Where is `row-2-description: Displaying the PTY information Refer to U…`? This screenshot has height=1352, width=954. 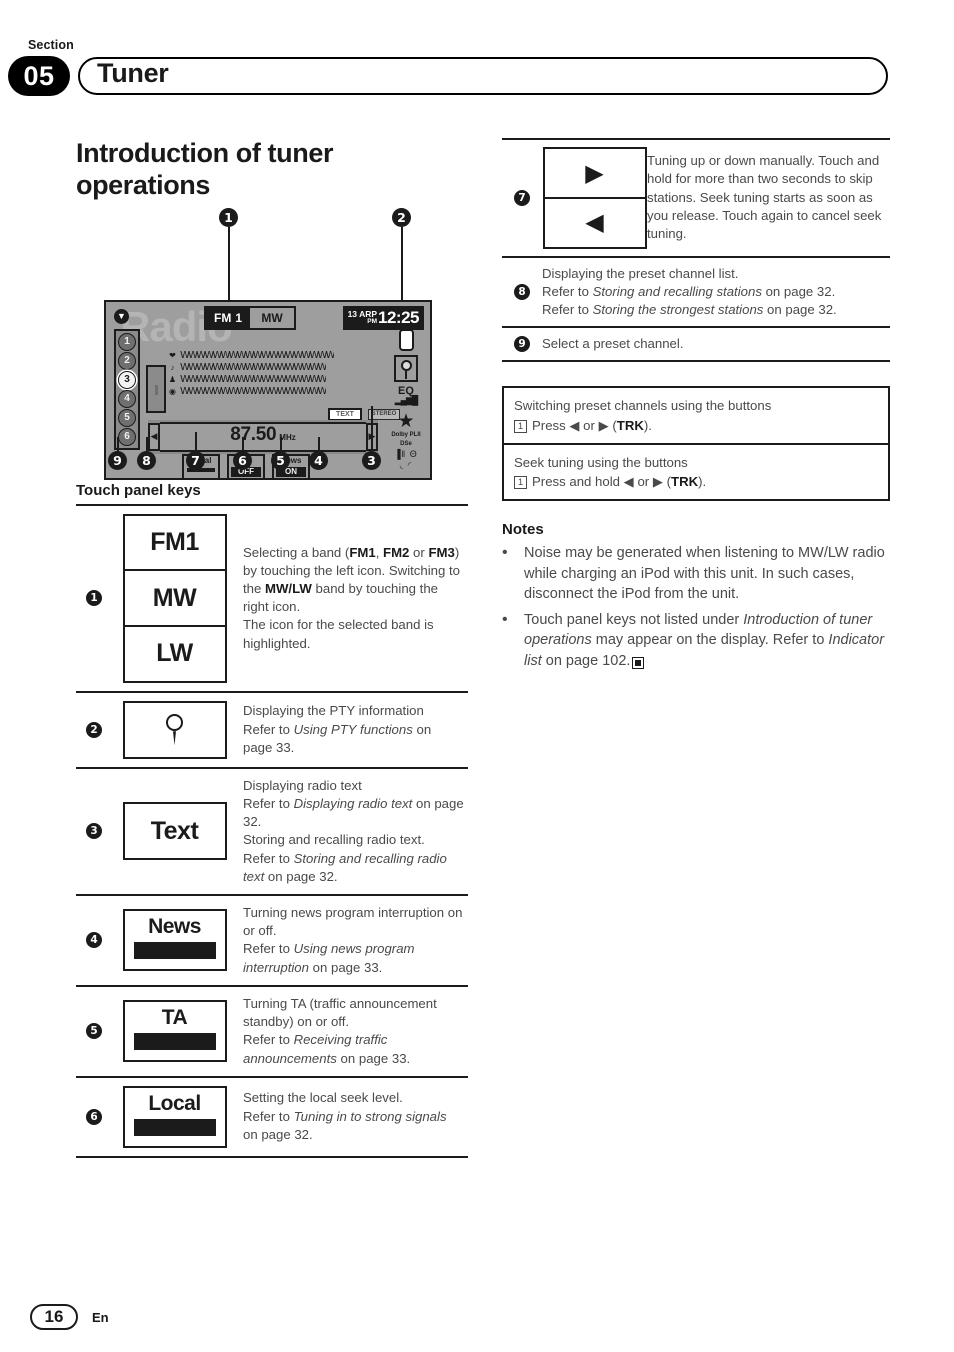 row-2-description: Displaying the PTY information Refer to U… is located at coordinates (337, 729).